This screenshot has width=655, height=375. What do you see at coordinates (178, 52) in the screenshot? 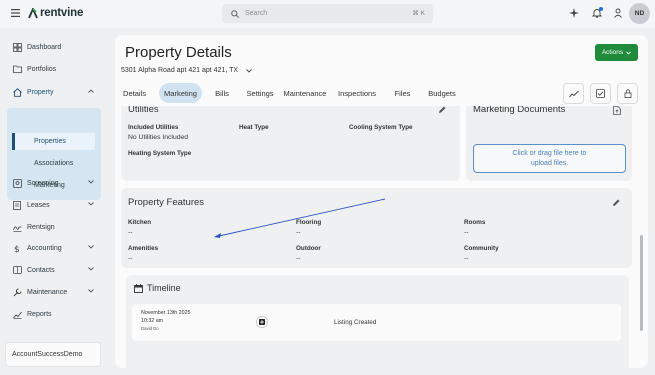
I see `page-title: Property Details` at bounding box center [178, 52].